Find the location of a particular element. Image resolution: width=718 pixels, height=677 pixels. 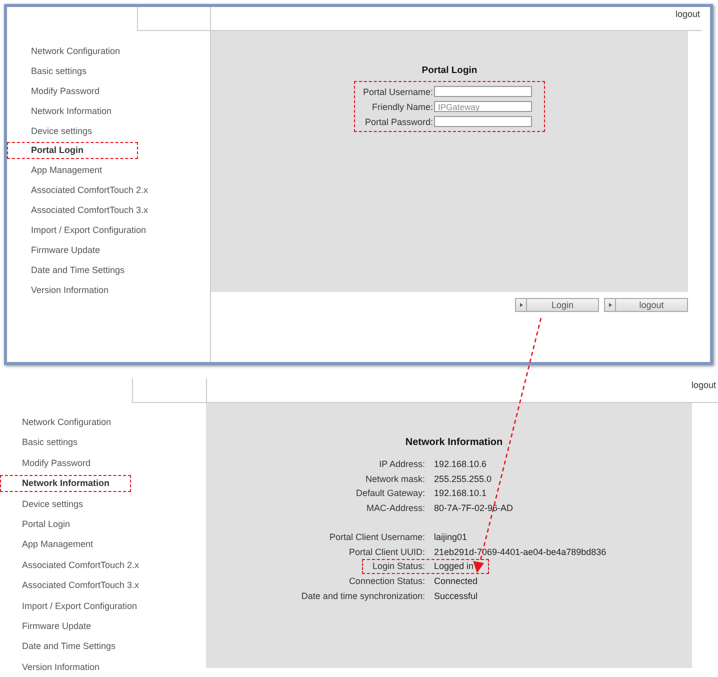

info-value: Connected is located at coordinates (455, 581).